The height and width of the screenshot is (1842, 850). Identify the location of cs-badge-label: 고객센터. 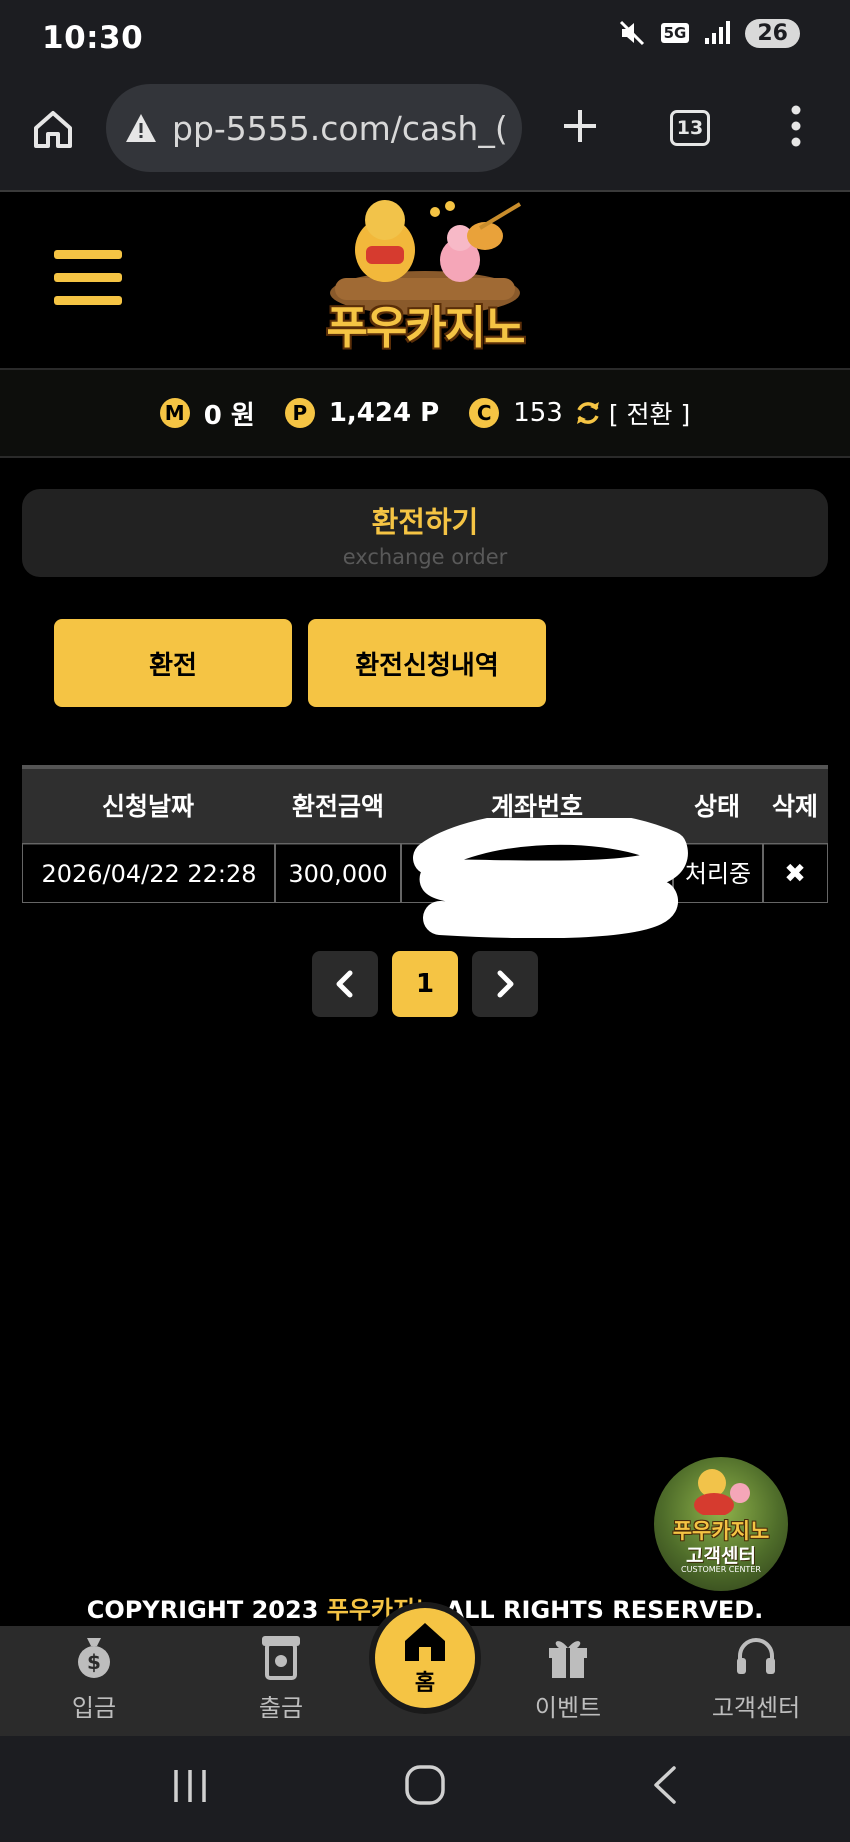
(721, 1556).